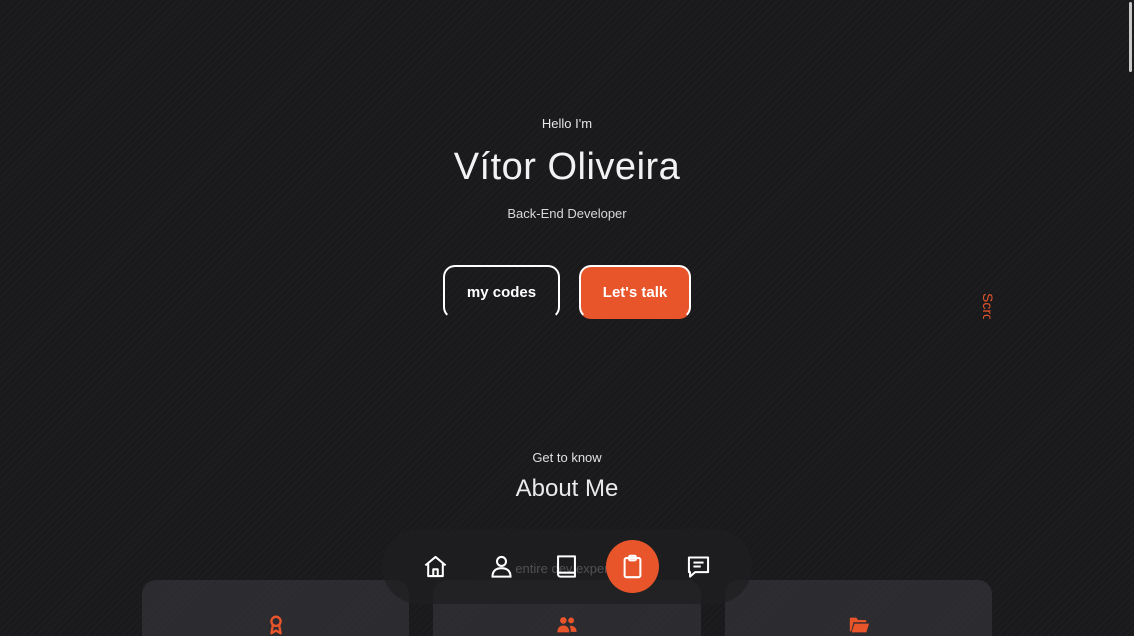 This screenshot has width=1134, height=636. Describe the element at coordinates (567, 123) in the screenshot. I see `hero-greeting: Hello I'm` at that location.